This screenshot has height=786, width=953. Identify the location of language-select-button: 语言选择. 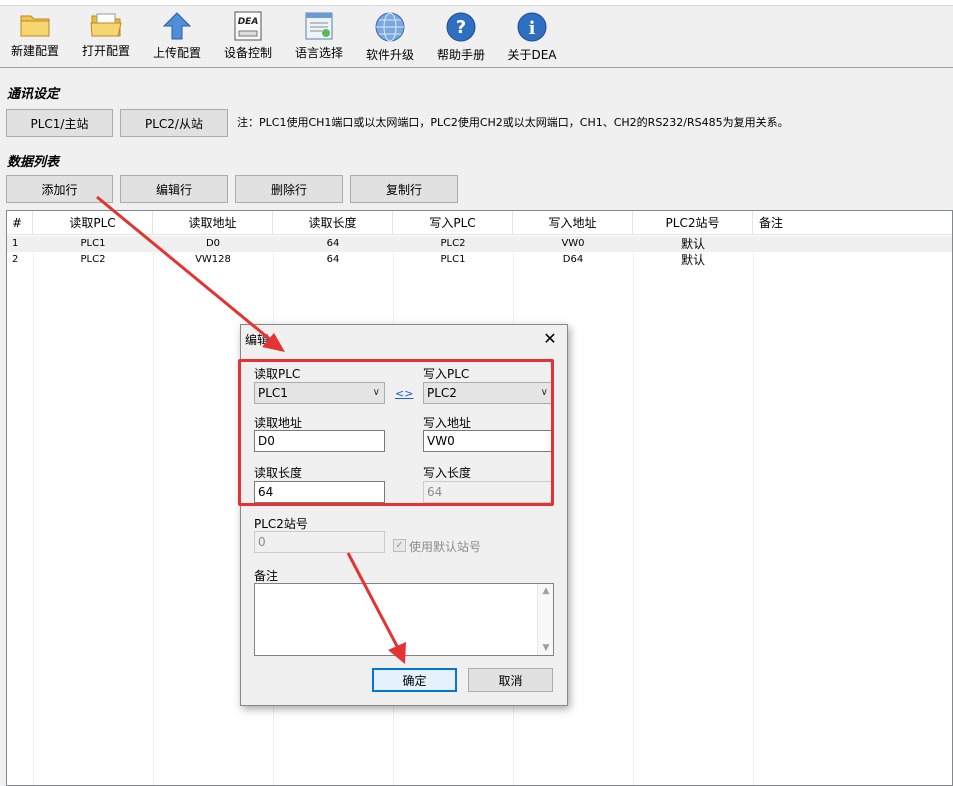
(319, 36).